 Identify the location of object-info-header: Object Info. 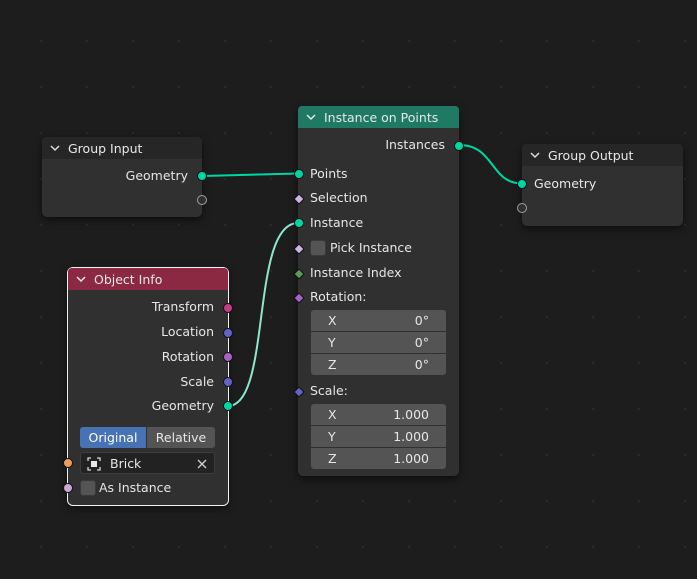
(148, 279).